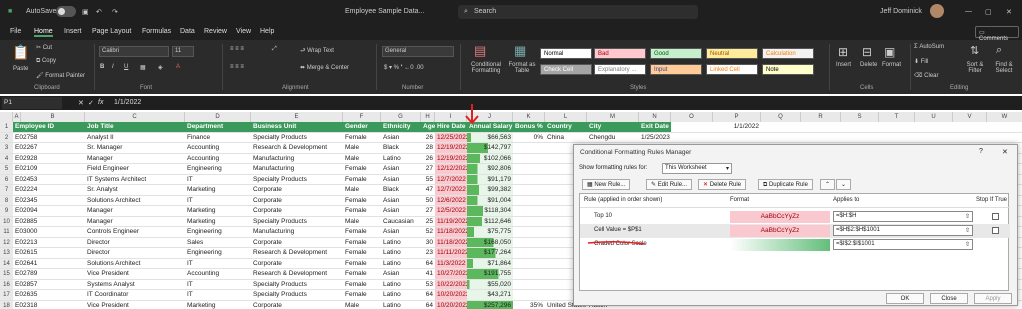 This screenshot has width=1022, height=309. What do you see at coordinates (490, 274) in the screenshot?
I see `cell: $191,755` at bounding box center [490, 274].